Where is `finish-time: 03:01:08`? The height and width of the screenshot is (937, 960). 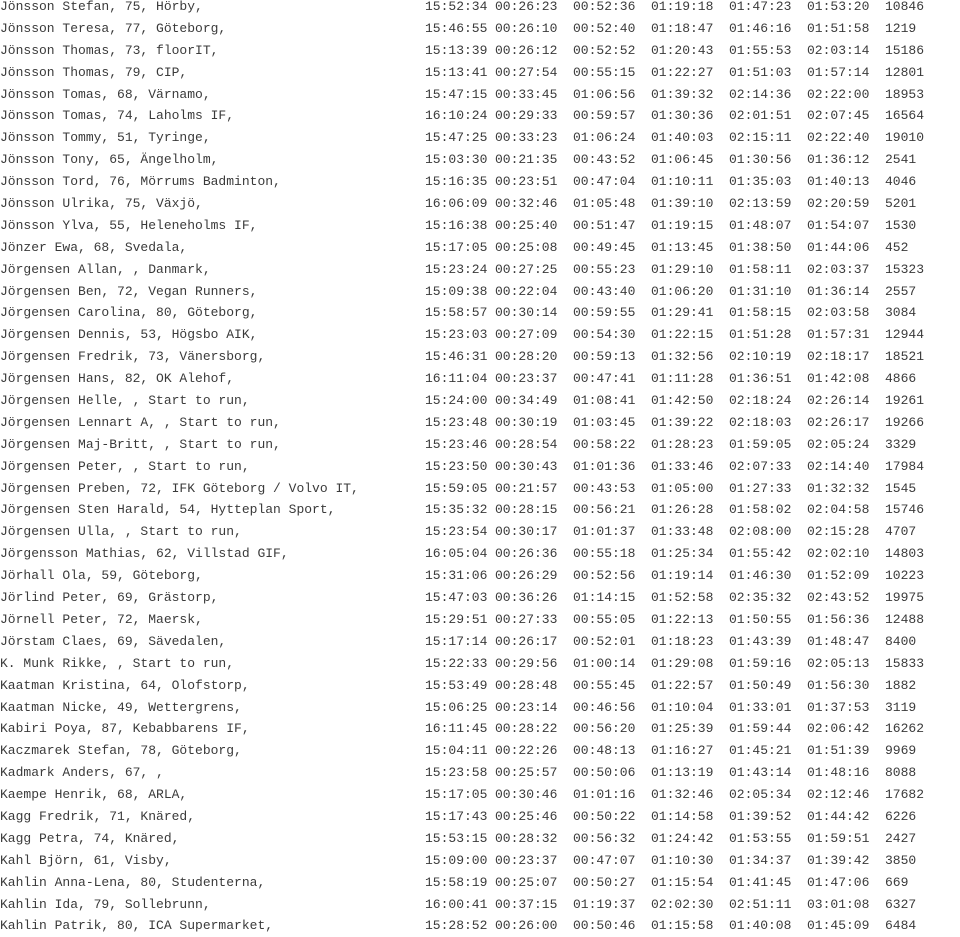 finish-time: 03:01:08 is located at coordinates (838, 904).